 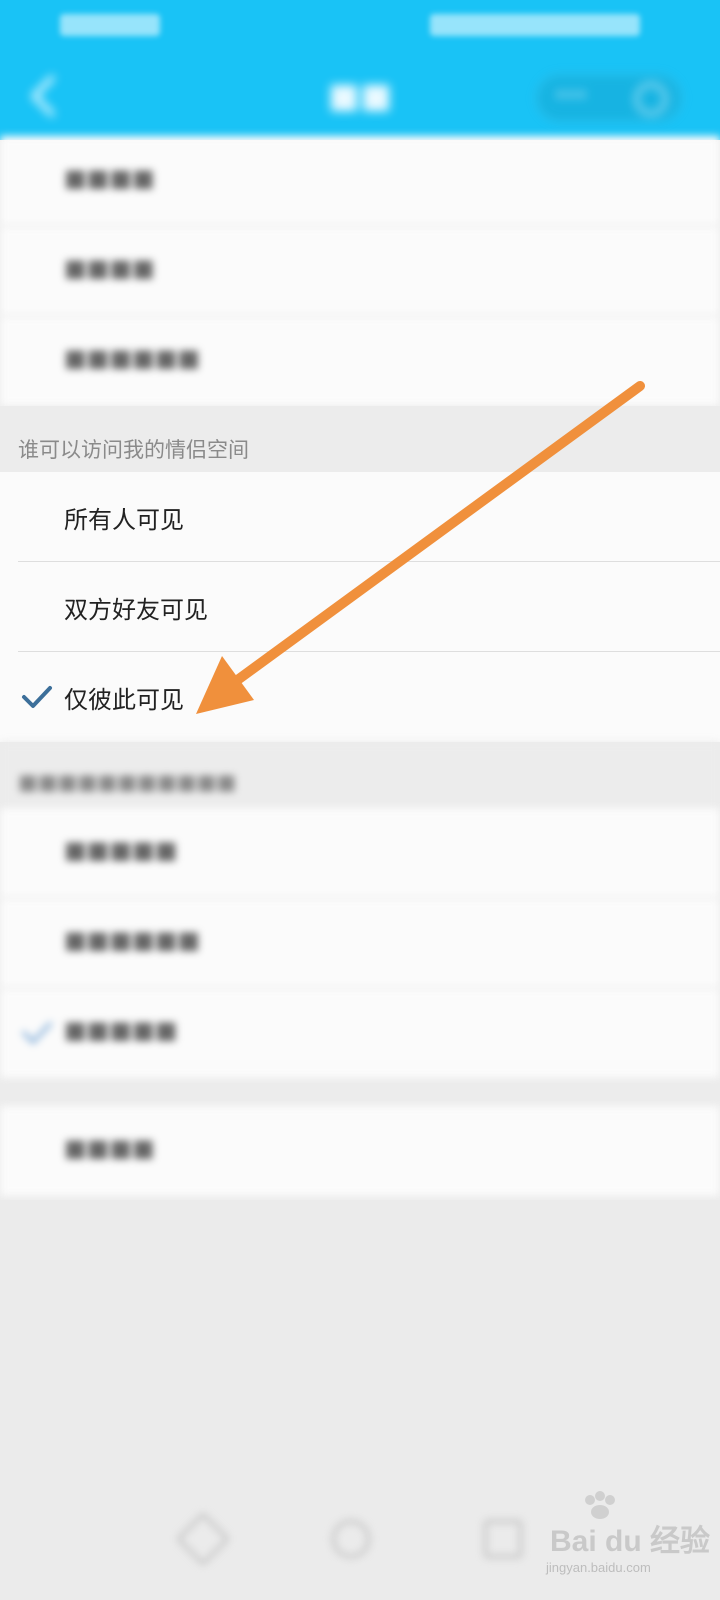 I want to click on status-bar, so click(x=360, y=26).